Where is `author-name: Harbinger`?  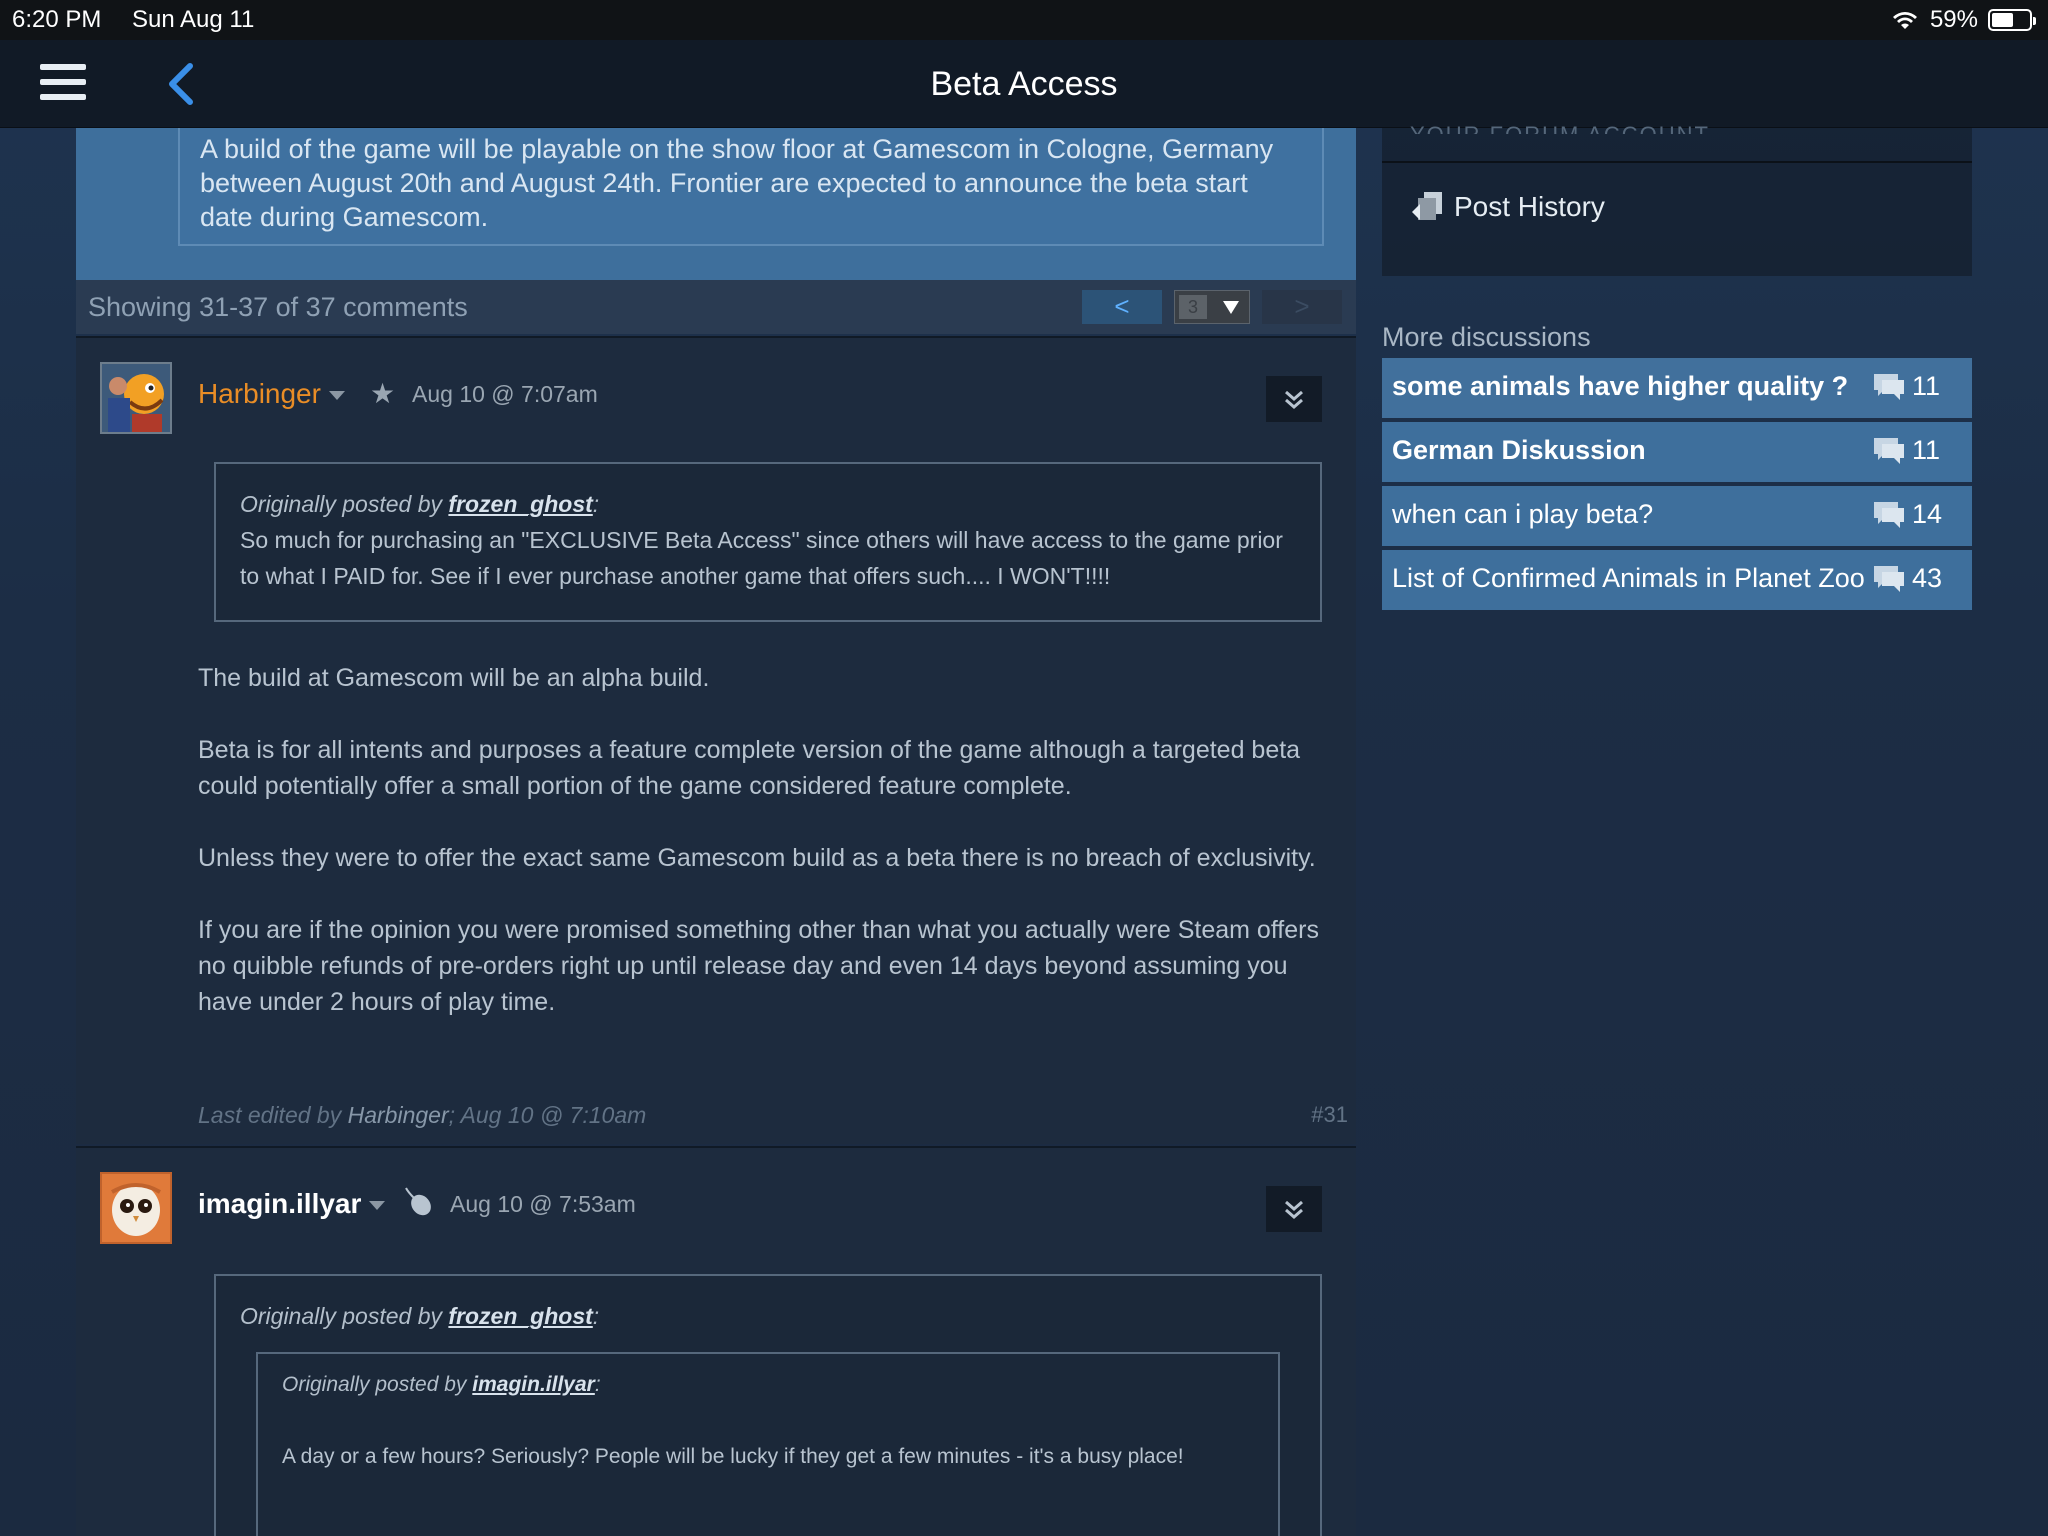 author-name: Harbinger is located at coordinates (271, 394).